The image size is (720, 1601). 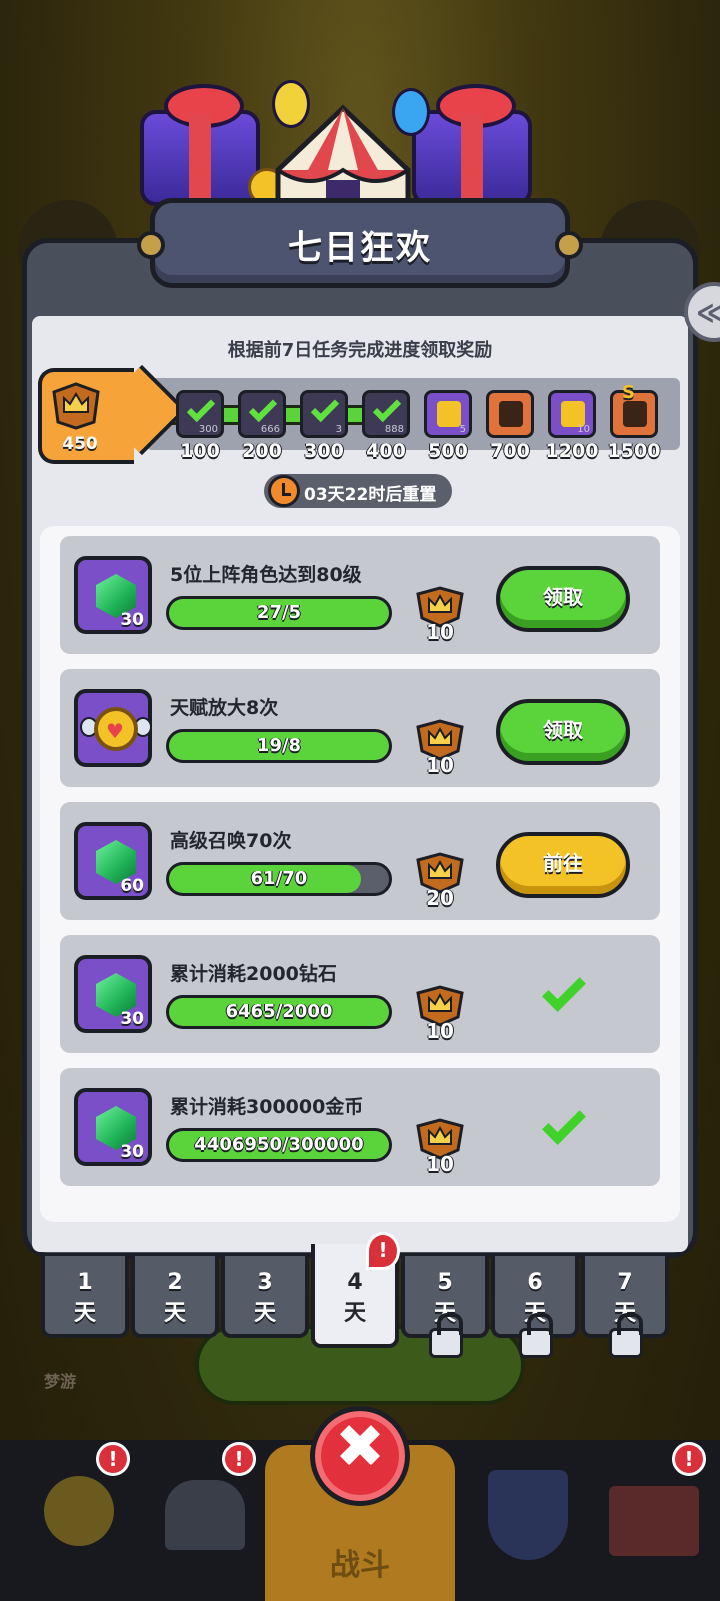 What do you see at coordinates (708, 312) in the screenshot?
I see `side-collapse-glyph: ≪` at bounding box center [708, 312].